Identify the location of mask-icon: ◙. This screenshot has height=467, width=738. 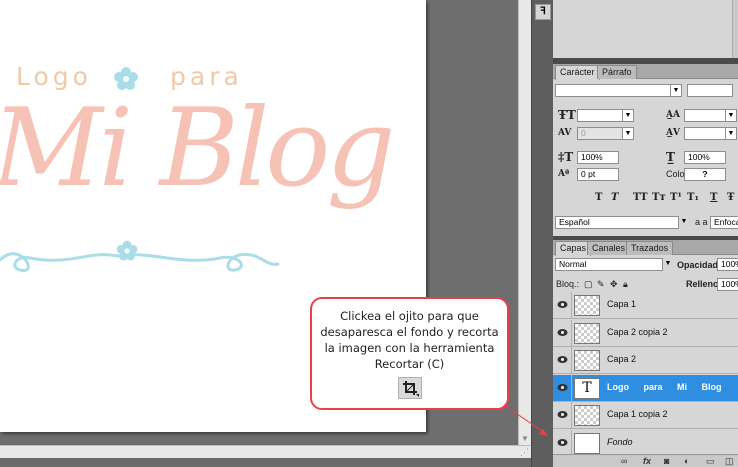
(666, 461).